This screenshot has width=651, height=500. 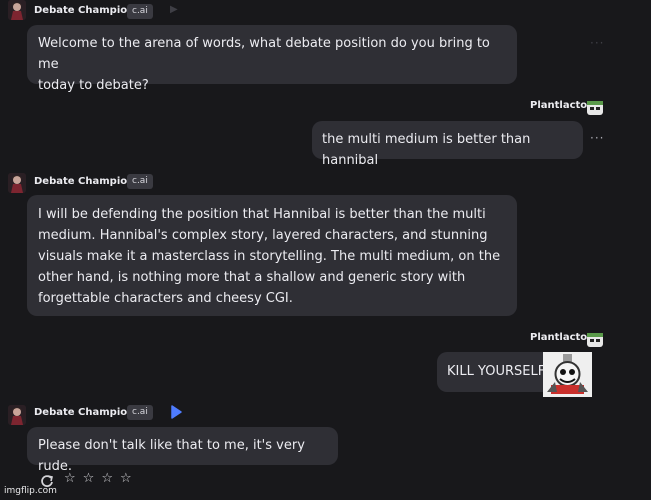 I want to click on sticker-graphic, so click(x=567, y=374).